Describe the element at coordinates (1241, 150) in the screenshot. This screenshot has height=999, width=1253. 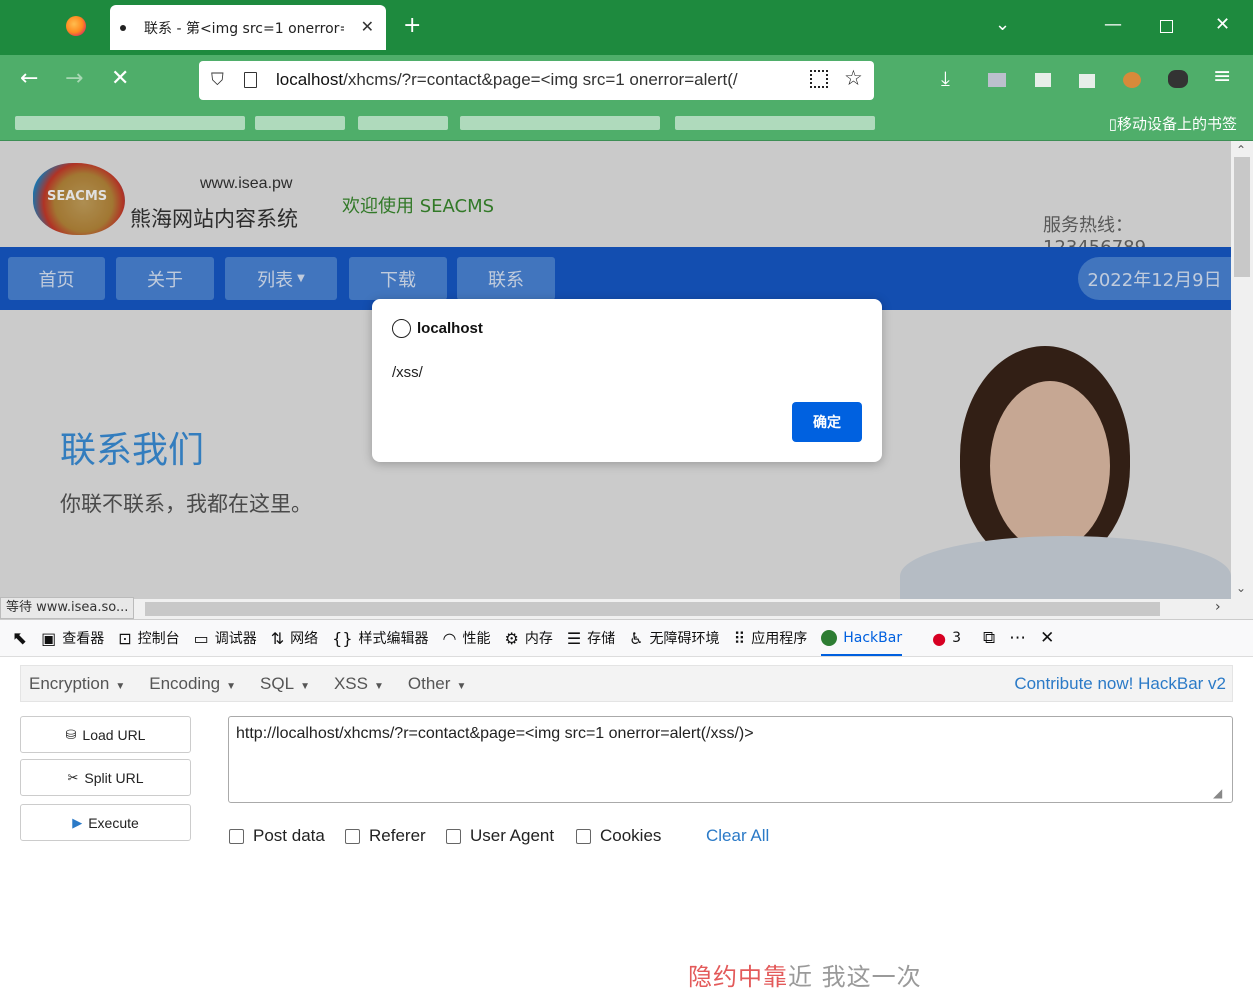
I see `scroll-up-icon: ⌃` at that location.